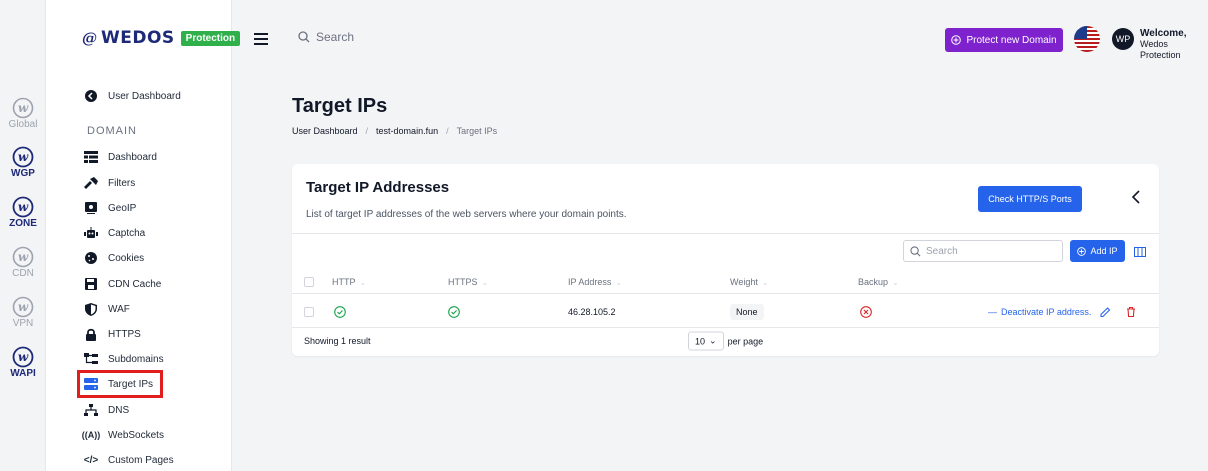  Describe the element at coordinates (136, 359) in the screenshot. I see `sidebar-item-label: Subdomains` at that location.